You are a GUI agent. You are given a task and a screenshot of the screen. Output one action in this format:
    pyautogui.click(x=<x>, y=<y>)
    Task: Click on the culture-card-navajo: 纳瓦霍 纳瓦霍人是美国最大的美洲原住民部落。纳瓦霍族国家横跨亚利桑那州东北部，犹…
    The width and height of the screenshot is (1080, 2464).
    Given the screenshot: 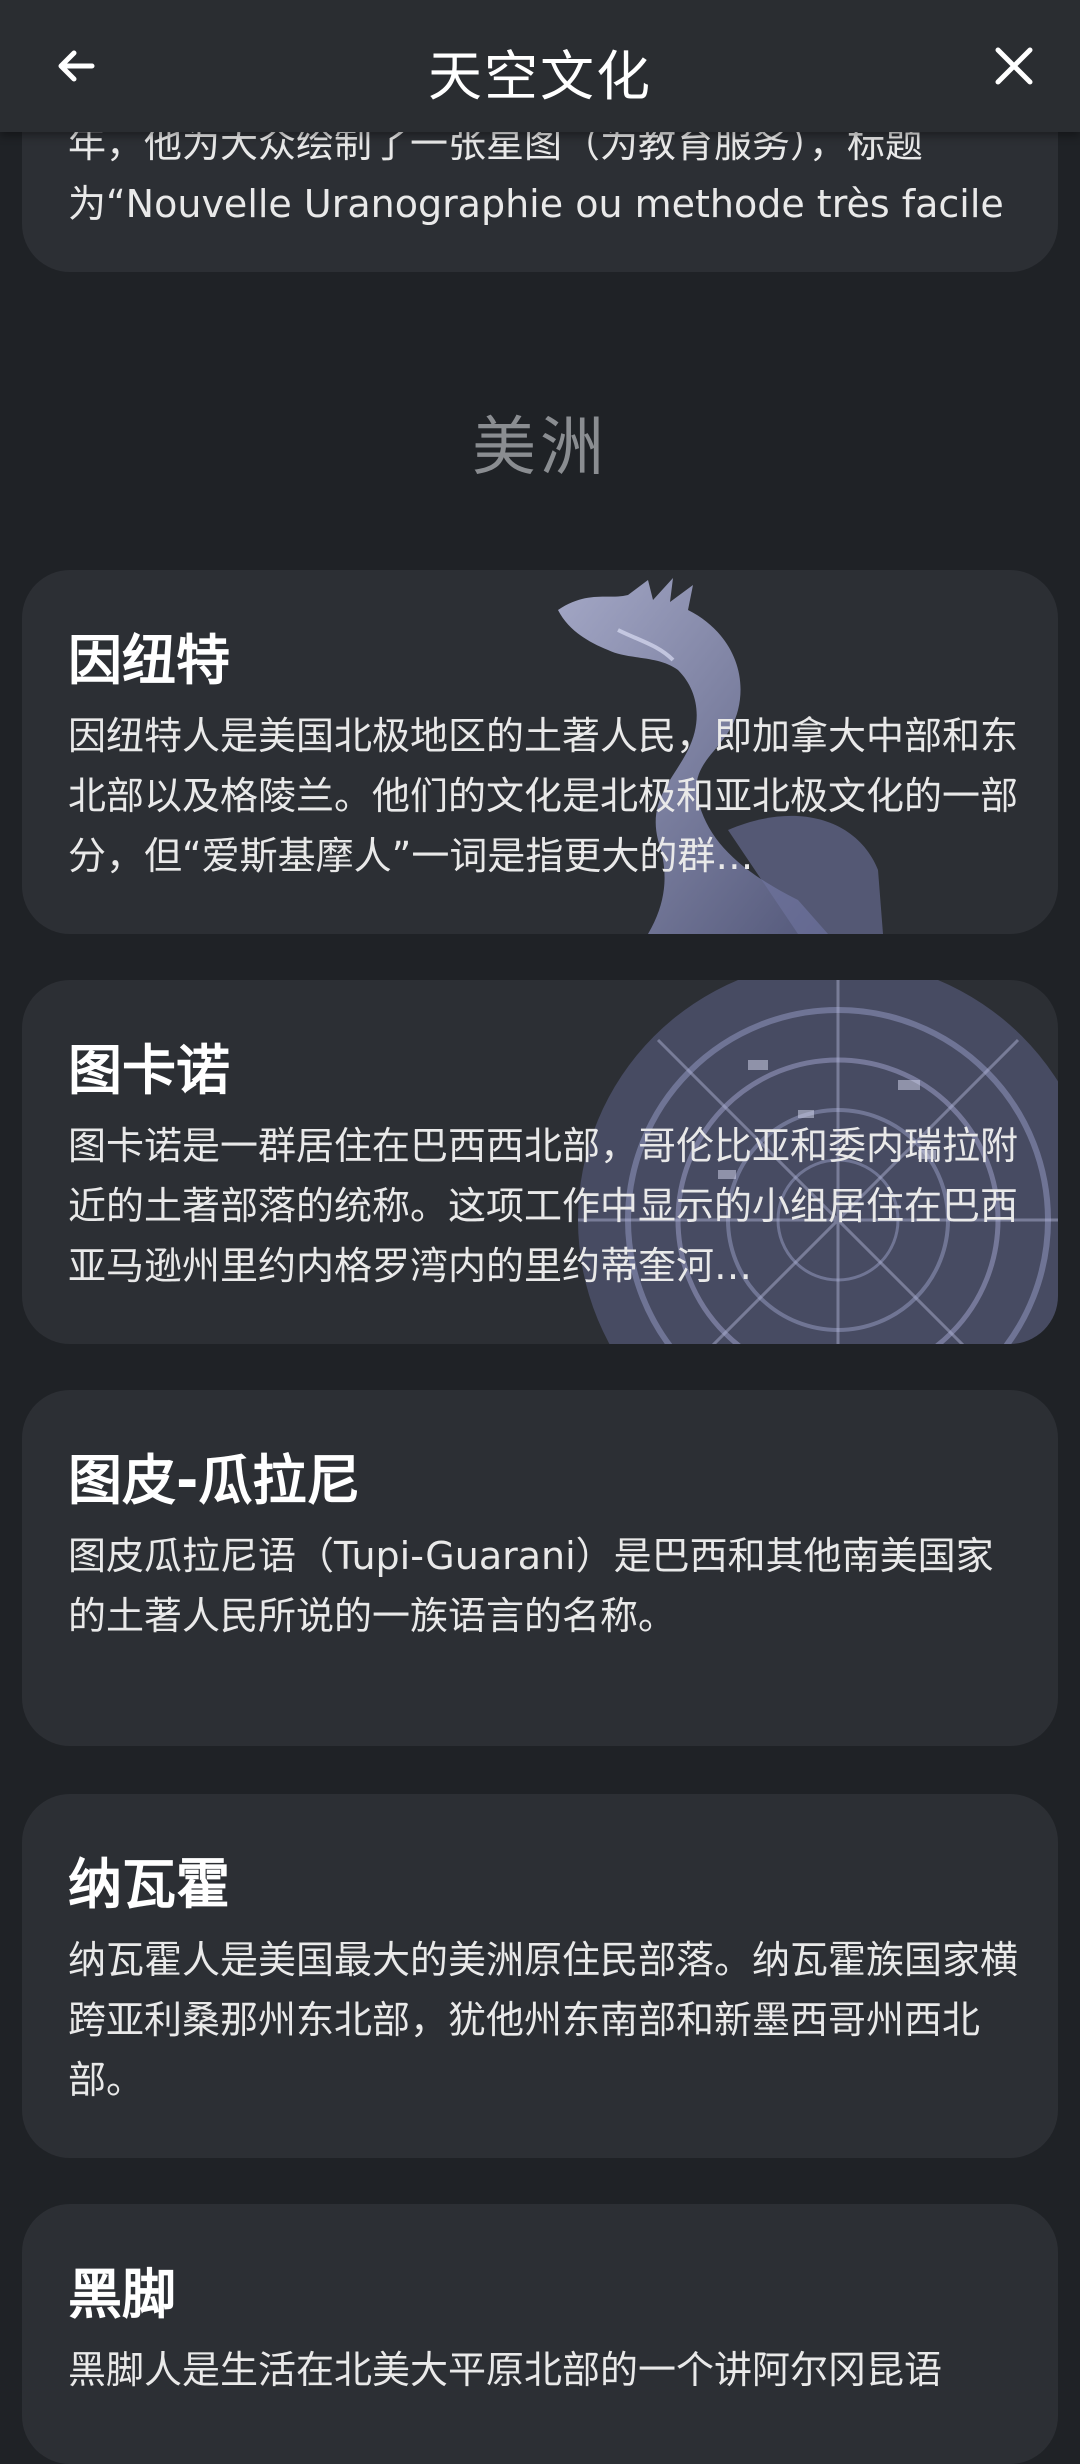 What is the action you would take?
    pyautogui.click(x=540, y=1976)
    